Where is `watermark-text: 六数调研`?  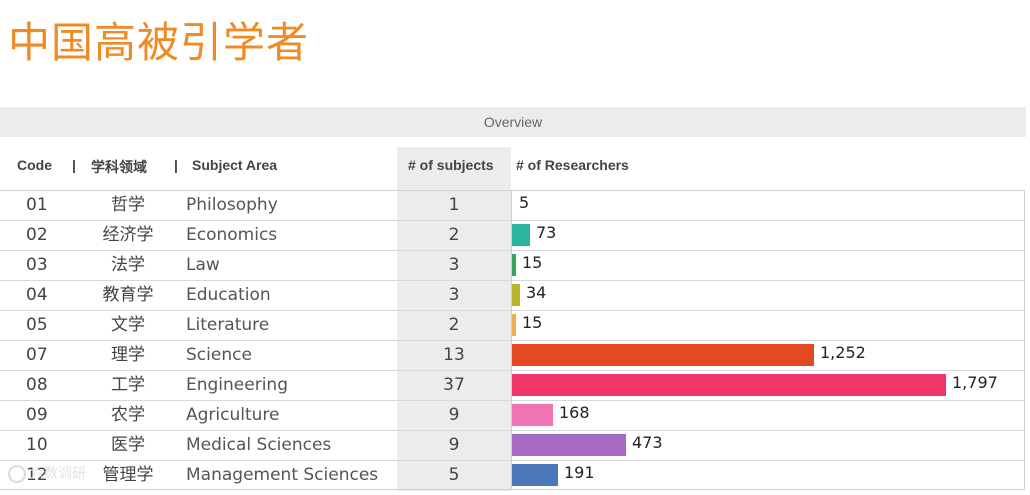 watermark-text: 六数调研 is located at coordinates (58, 474).